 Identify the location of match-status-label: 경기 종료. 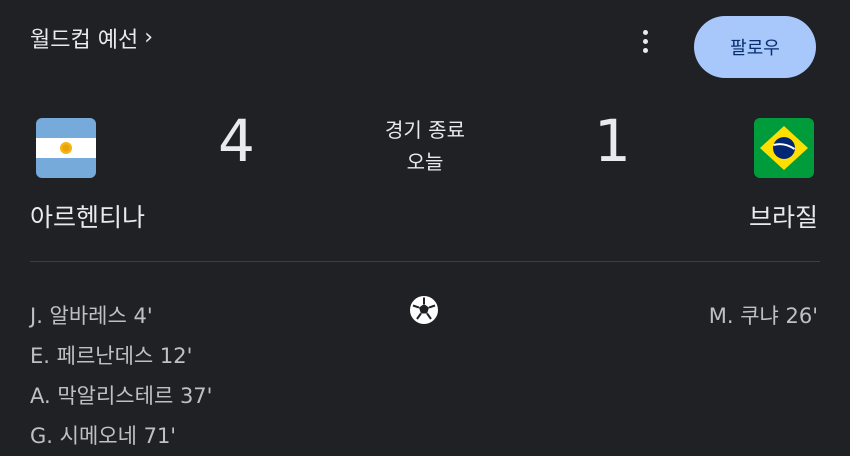
(425, 130).